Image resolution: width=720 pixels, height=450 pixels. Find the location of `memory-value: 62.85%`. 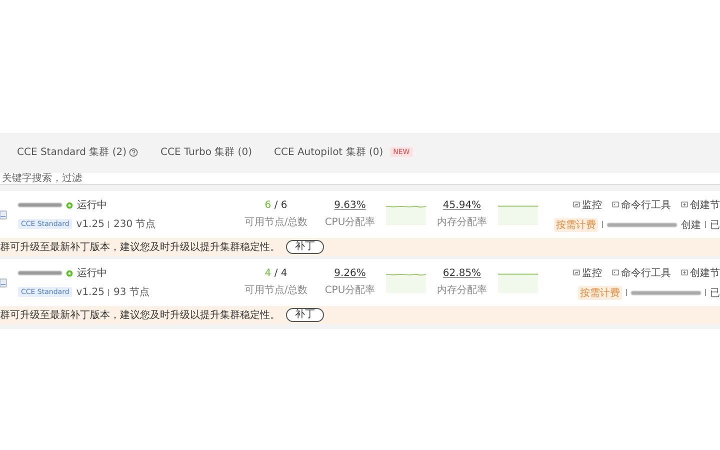

memory-value: 62.85% is located at coordinates (462, 273).